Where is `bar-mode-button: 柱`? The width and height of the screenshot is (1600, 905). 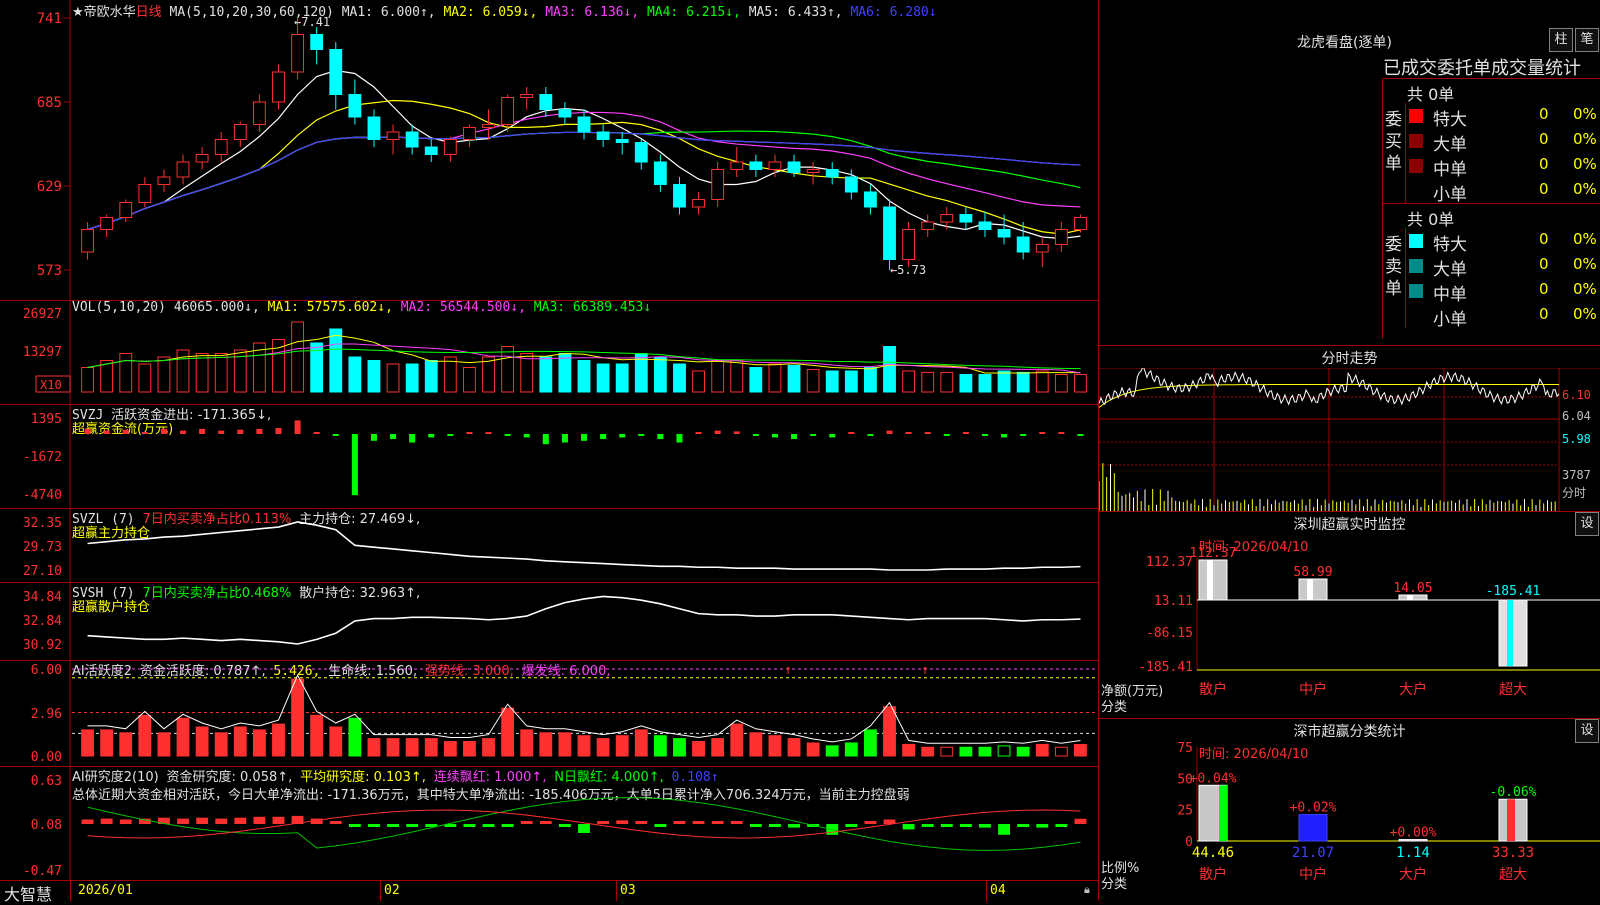
bar-mode-button: 柱 is located at coordinates (1561, 40).